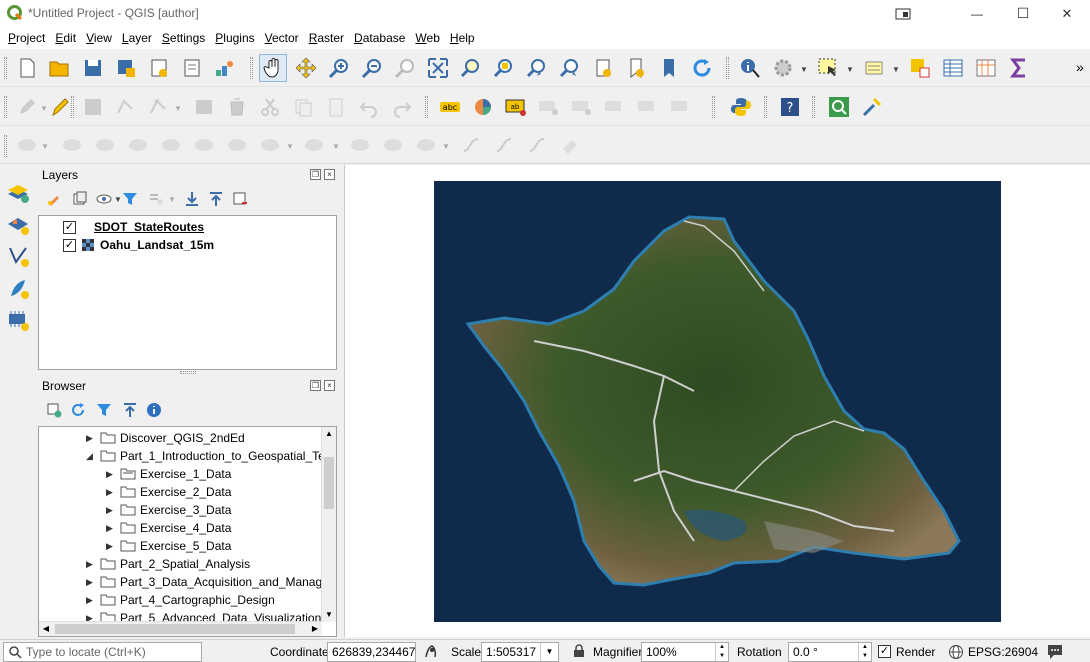  Describe the element at coordinates (570, 68) in the screenshot. I see `zoom-next-icon` at that location.